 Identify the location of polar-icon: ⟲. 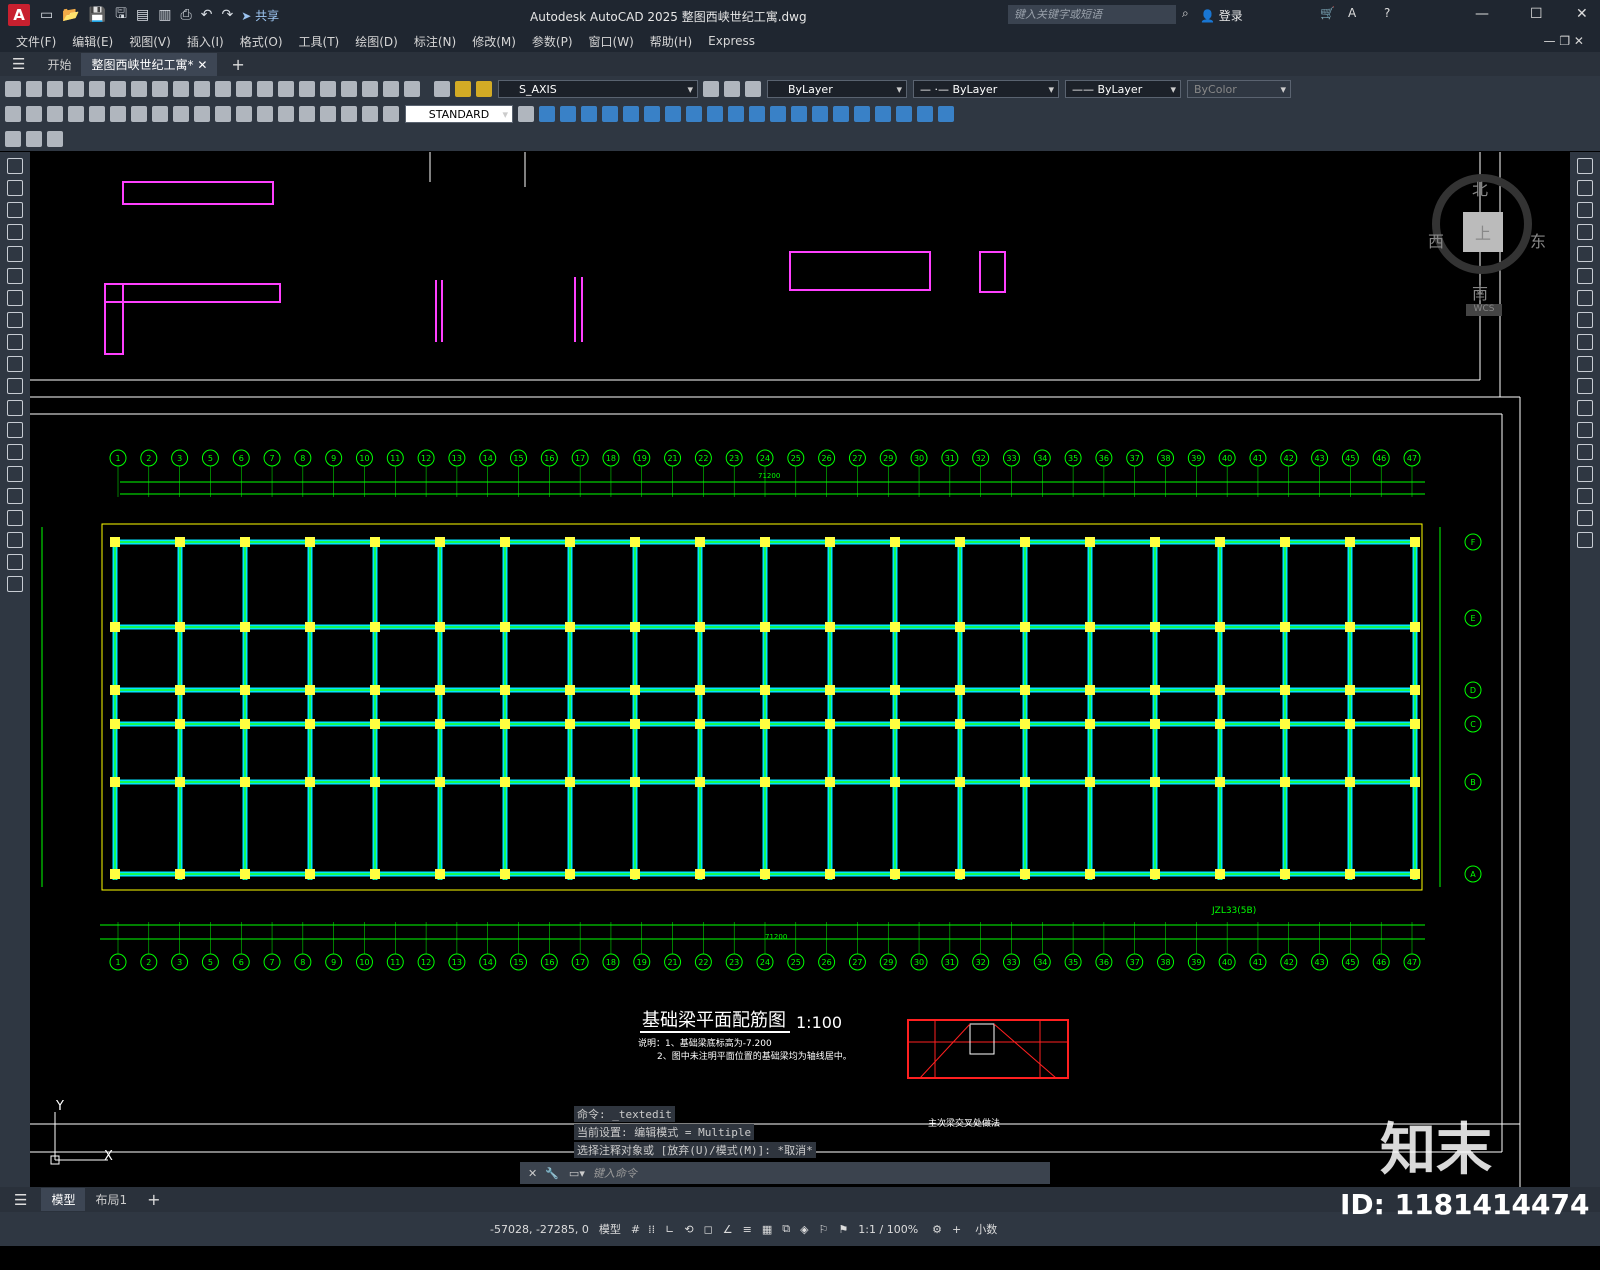
(688, 1229).